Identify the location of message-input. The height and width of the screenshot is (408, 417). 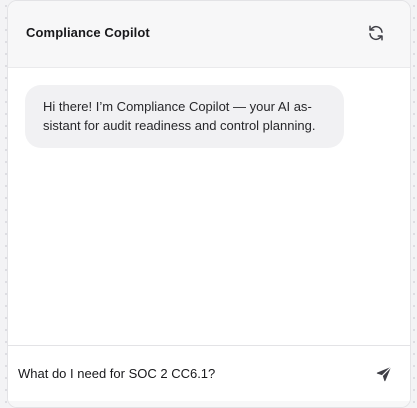
(188, 373).